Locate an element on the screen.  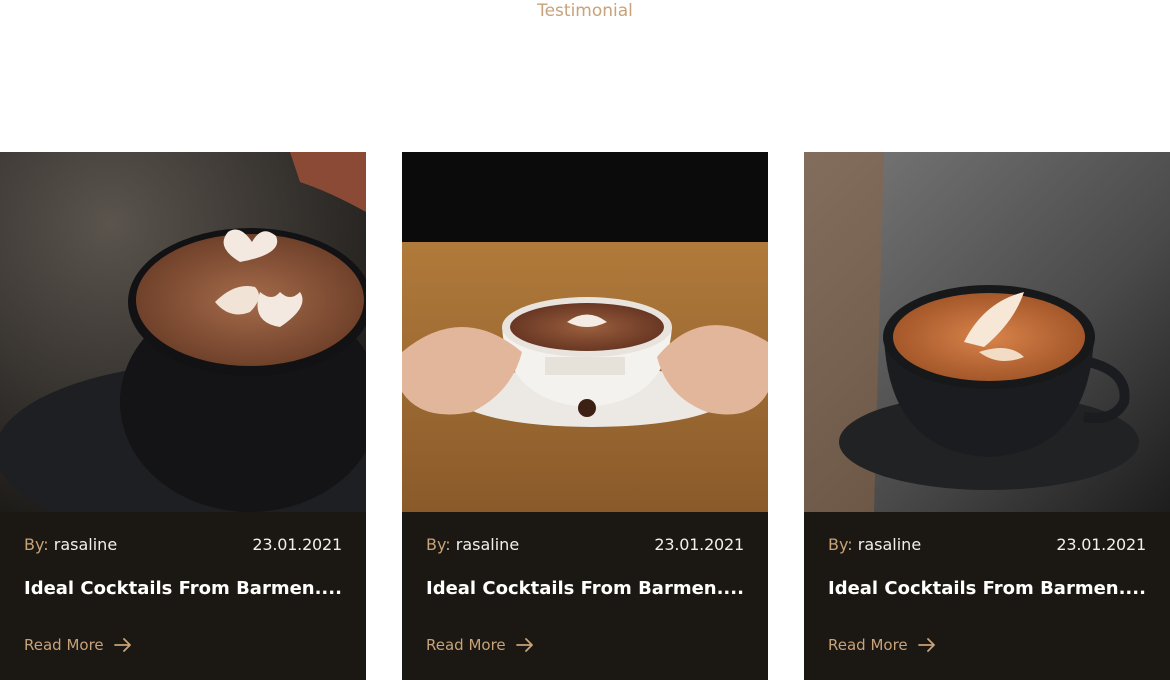
section-kicker: Testimonial is located at coordinates (585, 11).